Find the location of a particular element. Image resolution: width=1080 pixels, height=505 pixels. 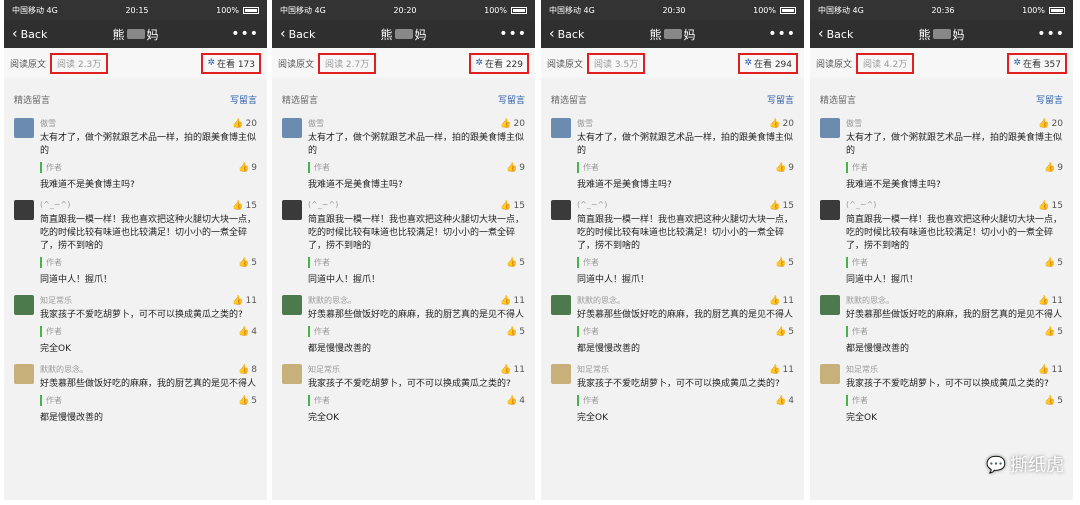

account-title: 熊妈 is located at coordinates (941, 34).